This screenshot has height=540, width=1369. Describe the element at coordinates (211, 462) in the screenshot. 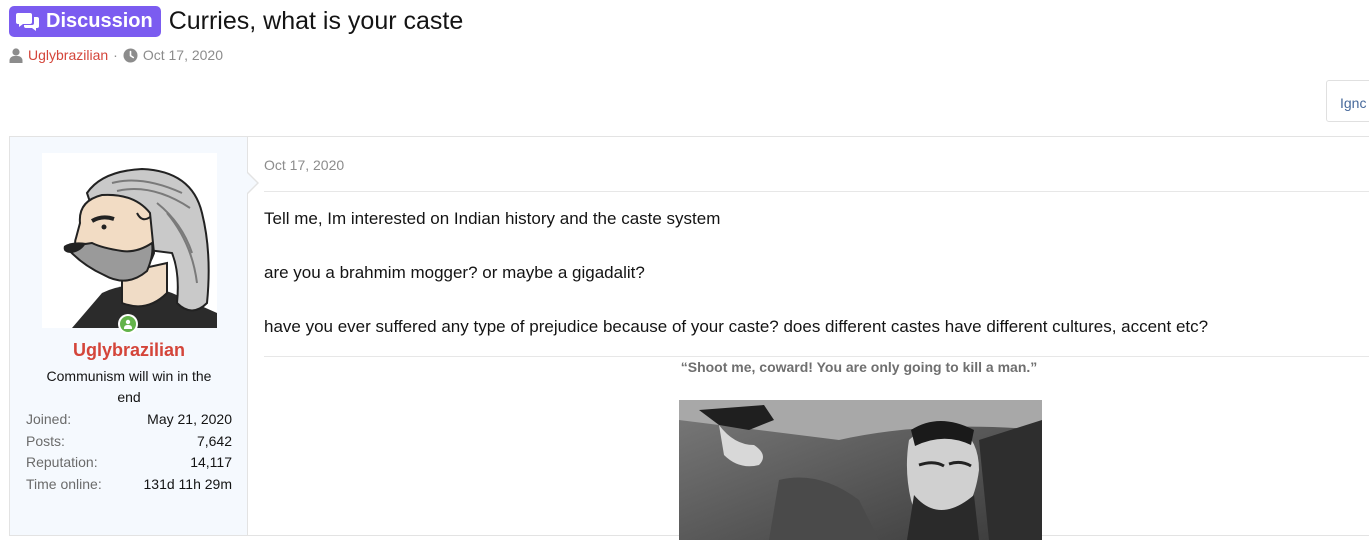

I see `stat-value: 14,117` at that location.